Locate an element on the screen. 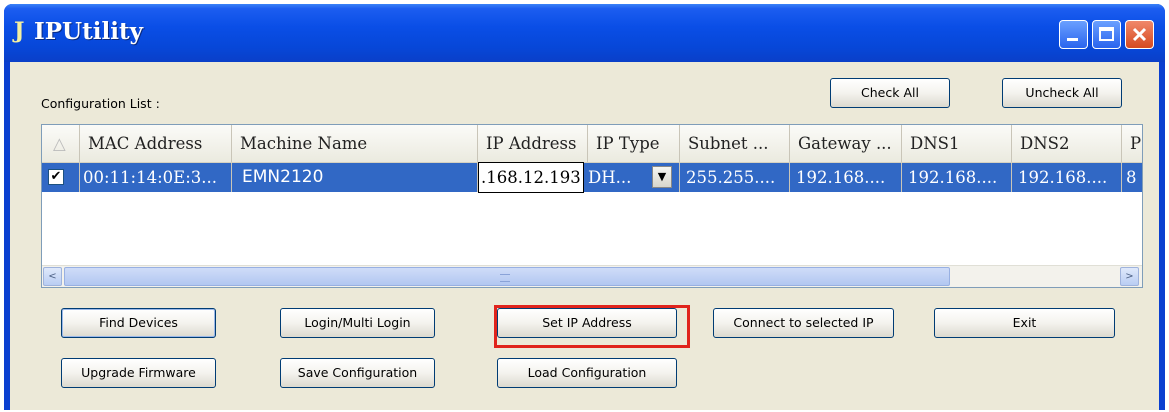 Image resolution: width=1169 pixels, height=412 pixels. cell-p: 8 is located at coordinates (1132, 177).